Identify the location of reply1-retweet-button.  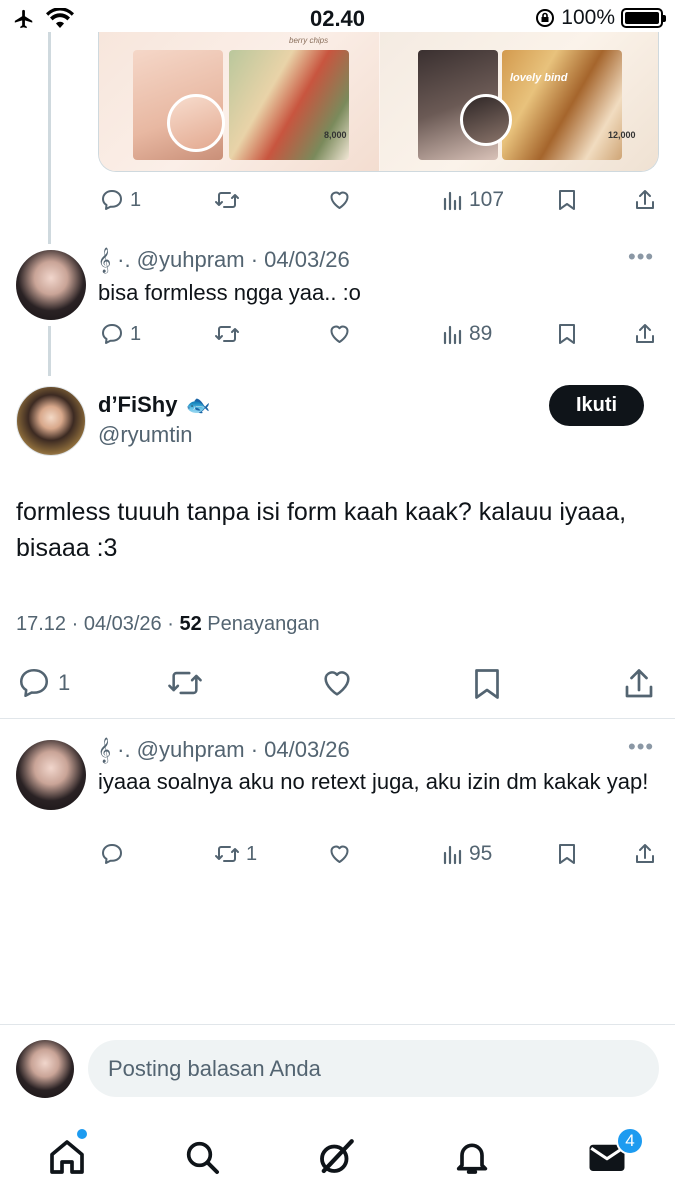
(227, 334).